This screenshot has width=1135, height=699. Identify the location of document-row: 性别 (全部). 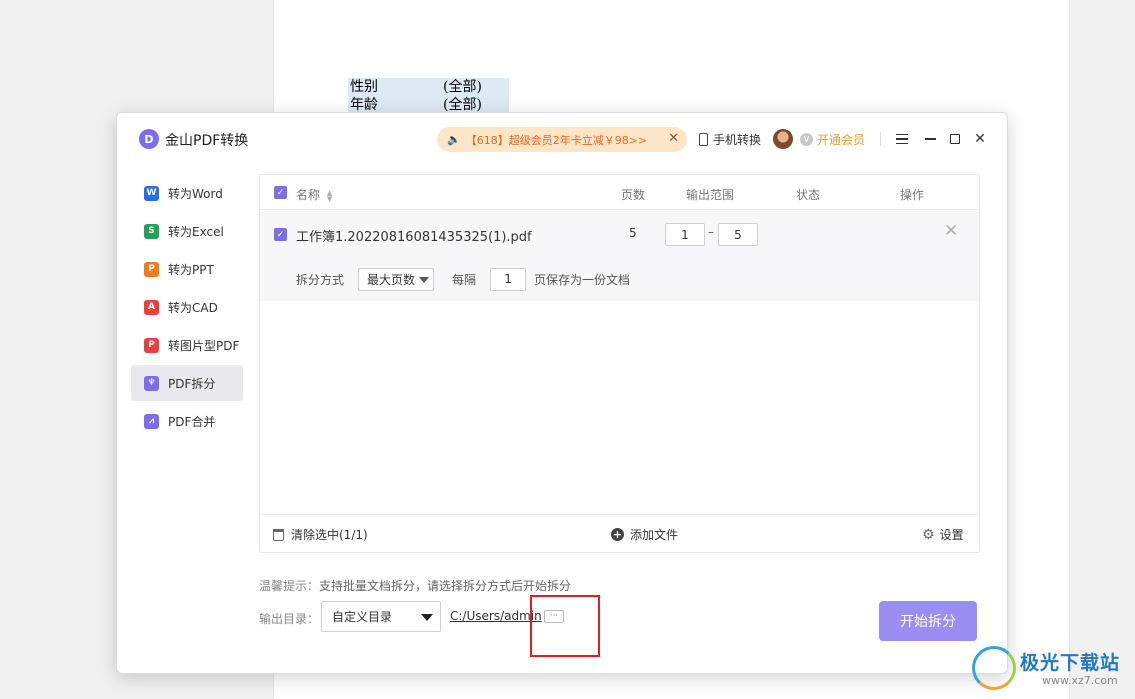
(428, 87).